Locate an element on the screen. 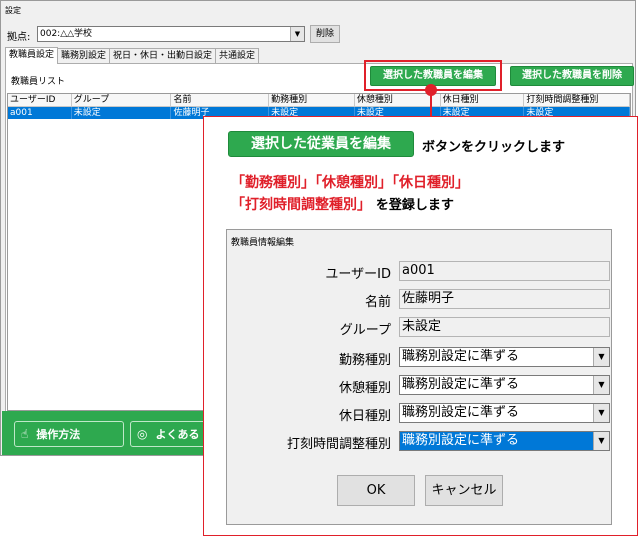 This screenshot has width=641, height=539. how-to-use-button: ☝ 操作方法 is located at coordinates (69, 434).